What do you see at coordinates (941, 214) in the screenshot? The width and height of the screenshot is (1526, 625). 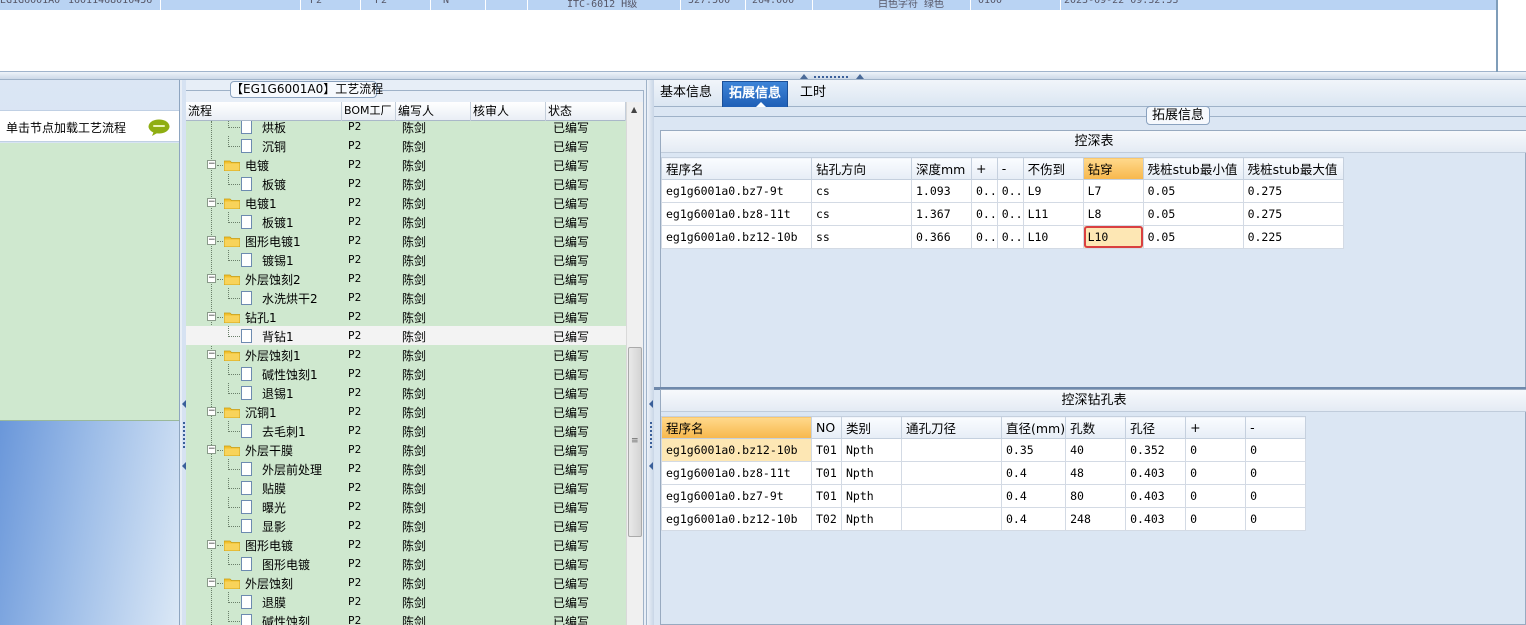 I see `table-cell: 1.367` at bounding box center [941, 214].